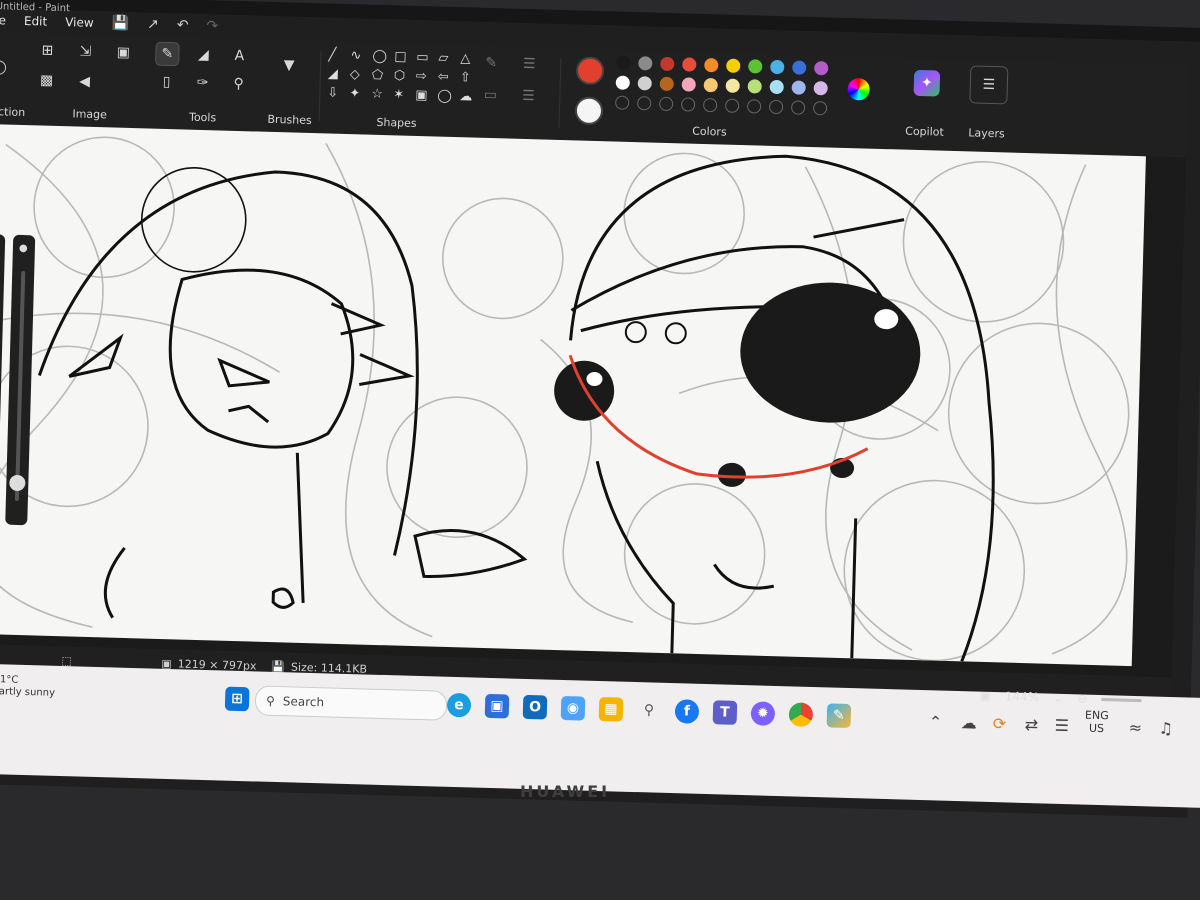 The image size is (1200, 900). What do you see at coordinates (858, 89) in the screenshot?
I see `edit-colors-icon` at bounding box center [858, 89].